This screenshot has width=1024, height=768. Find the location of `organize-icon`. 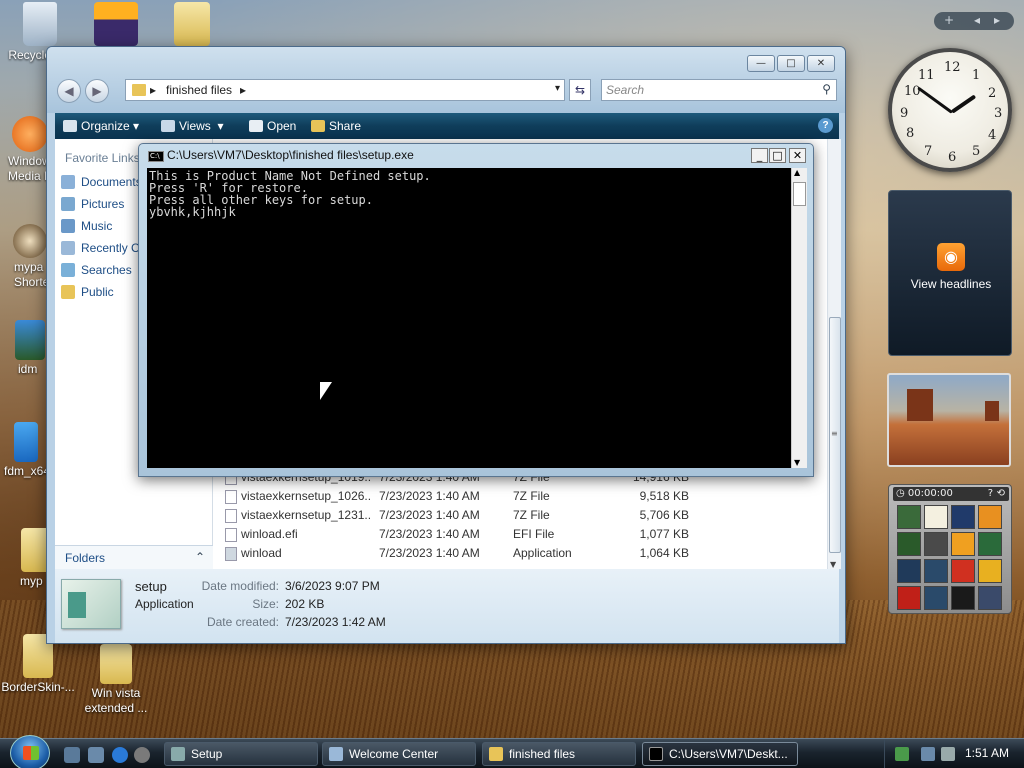

organize-icon is located at coordinates (70, 126).